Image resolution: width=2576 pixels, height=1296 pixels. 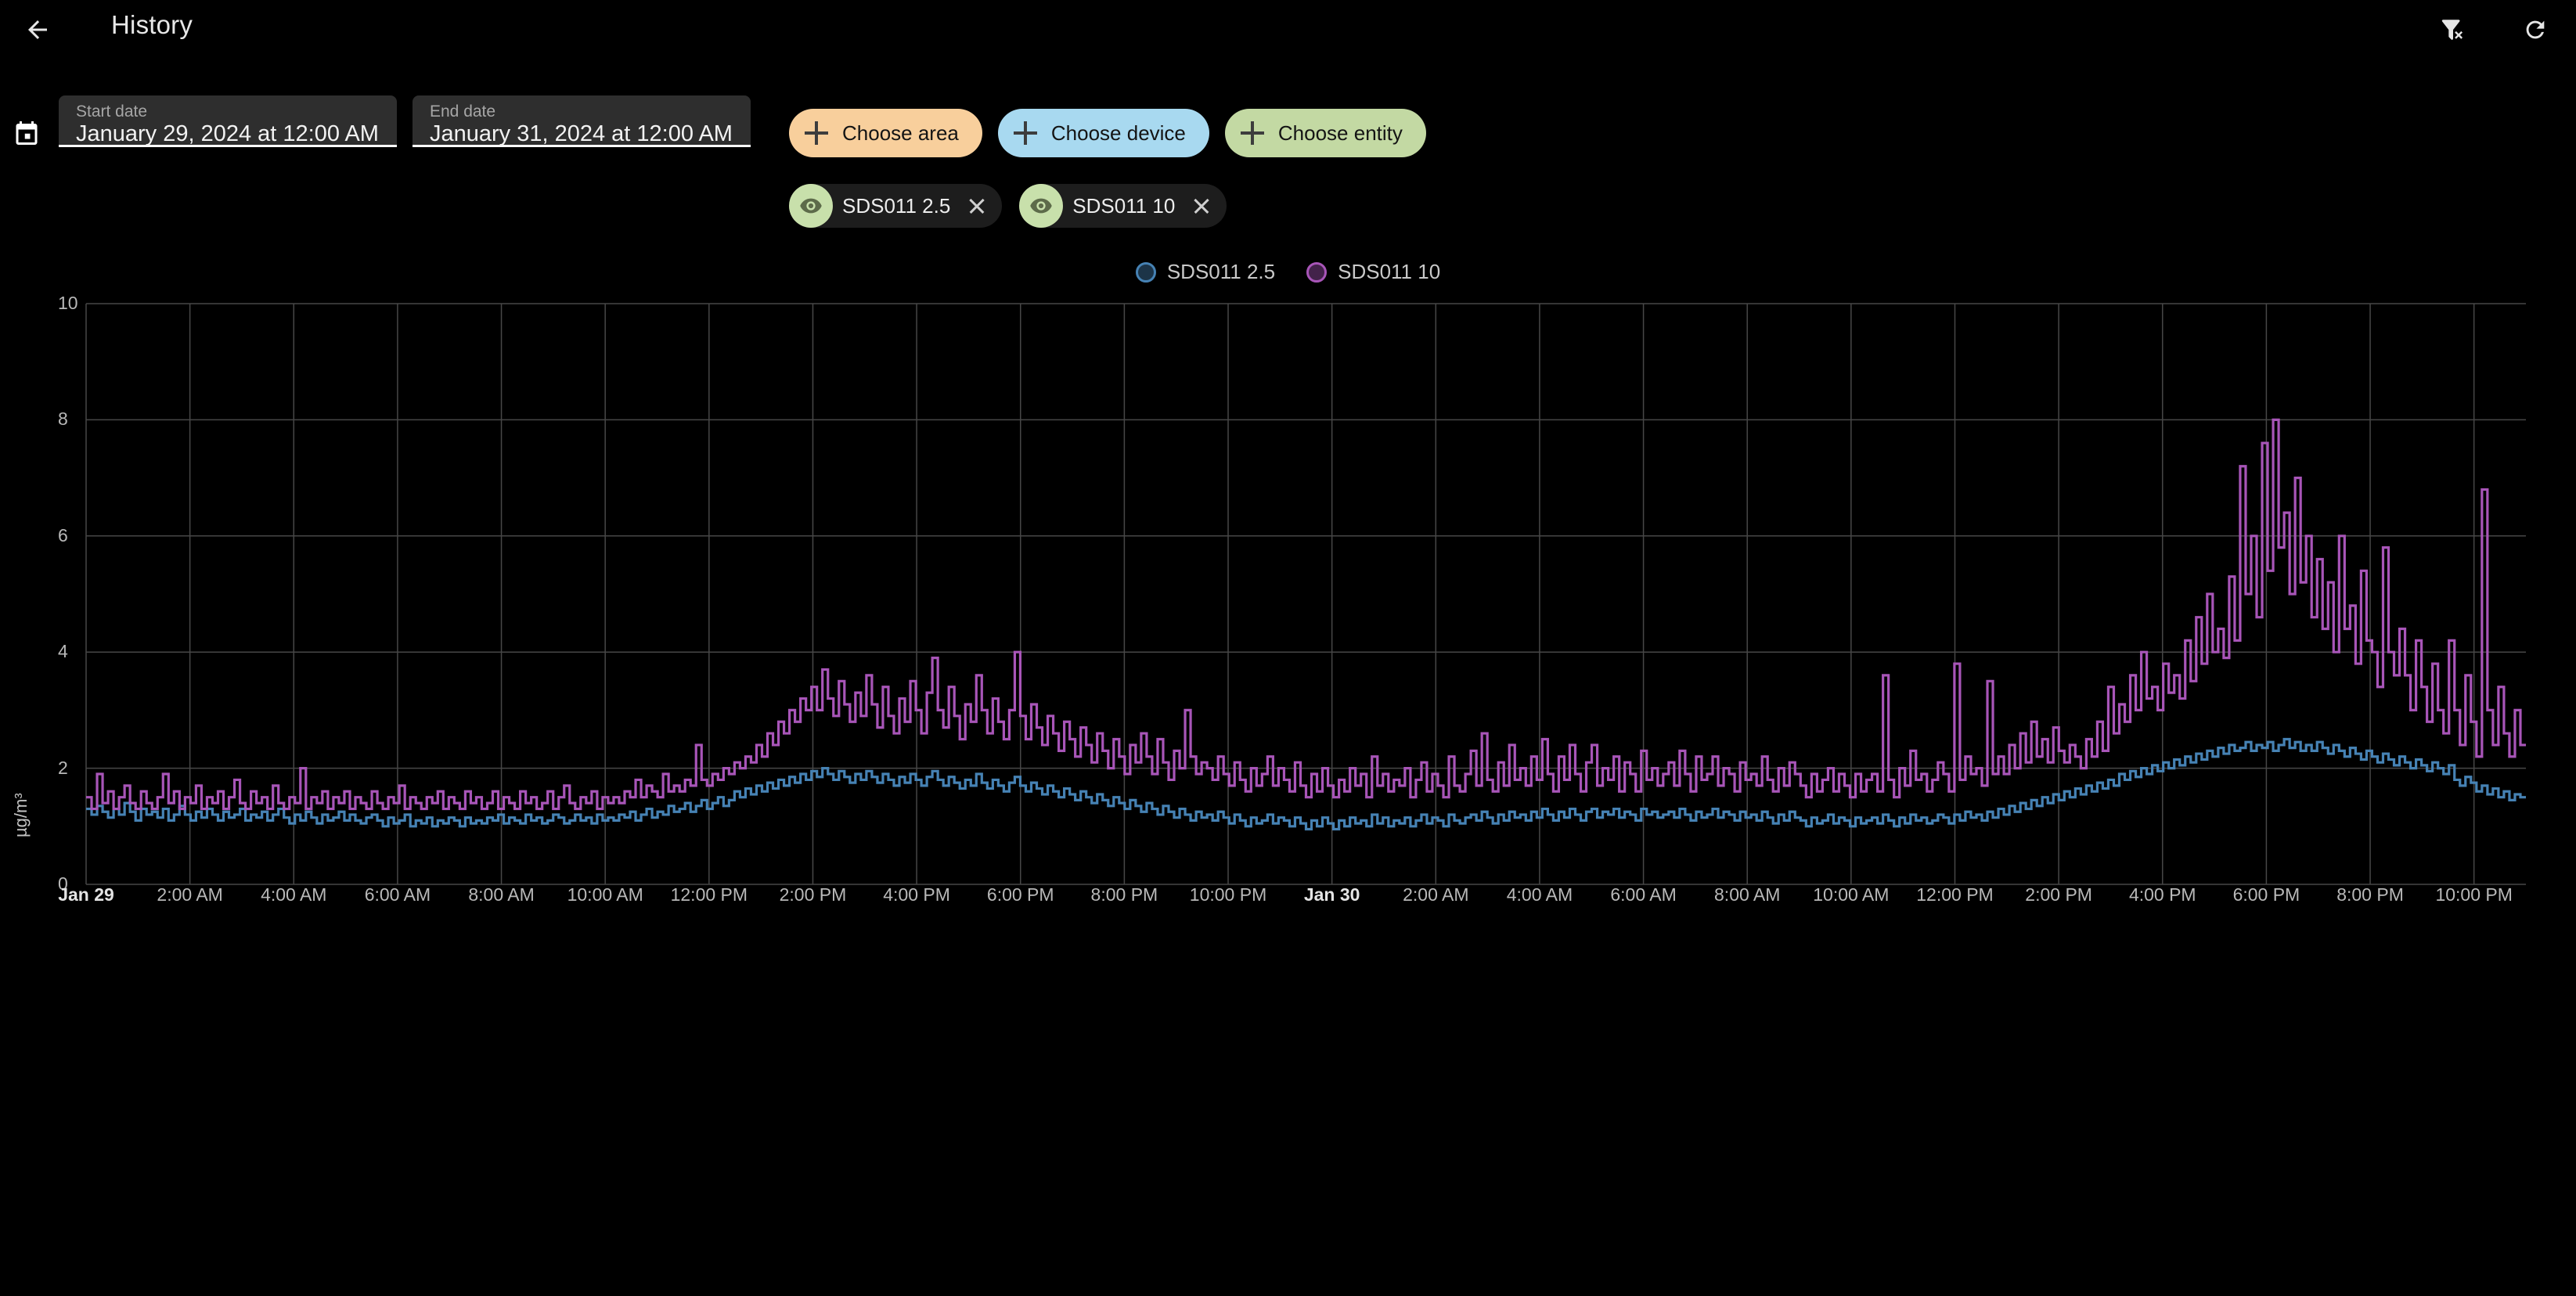 I want to click on filter-remove-button, so click(x=2453, y=30).